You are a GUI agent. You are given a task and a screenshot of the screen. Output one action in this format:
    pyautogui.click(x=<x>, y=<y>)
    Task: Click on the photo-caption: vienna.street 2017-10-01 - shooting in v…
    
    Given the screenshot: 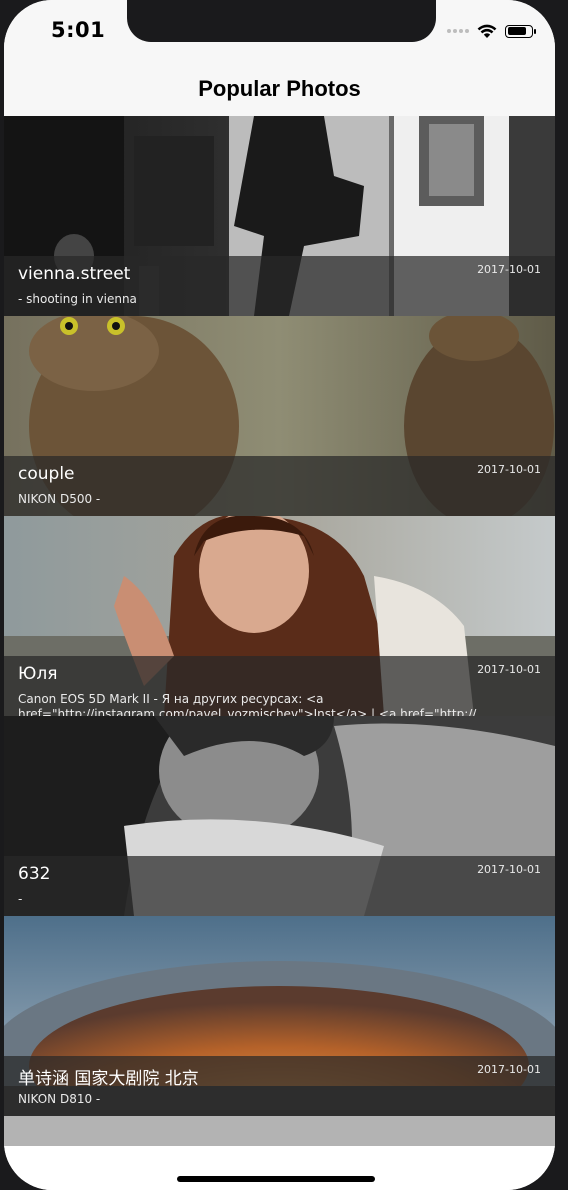 What is the action you would take?
    pyautogui.click(x=279, y=286)
    